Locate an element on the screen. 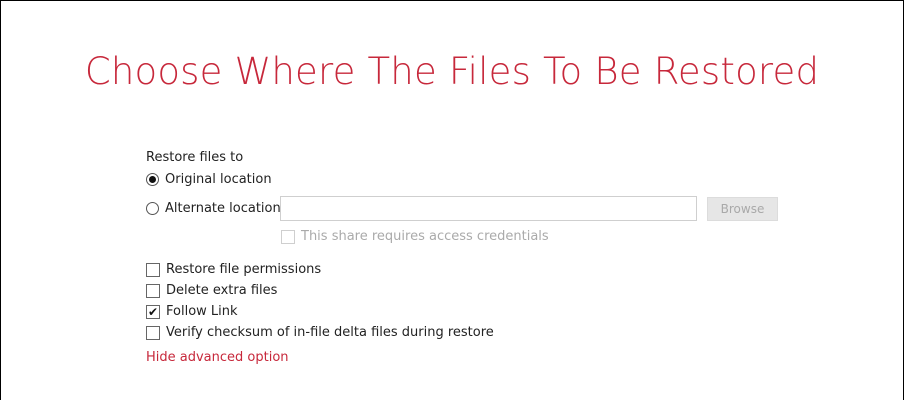 The height and width of the screenshot is (401, 904). original-location-option: Original location is located at coordinates (209, 179).